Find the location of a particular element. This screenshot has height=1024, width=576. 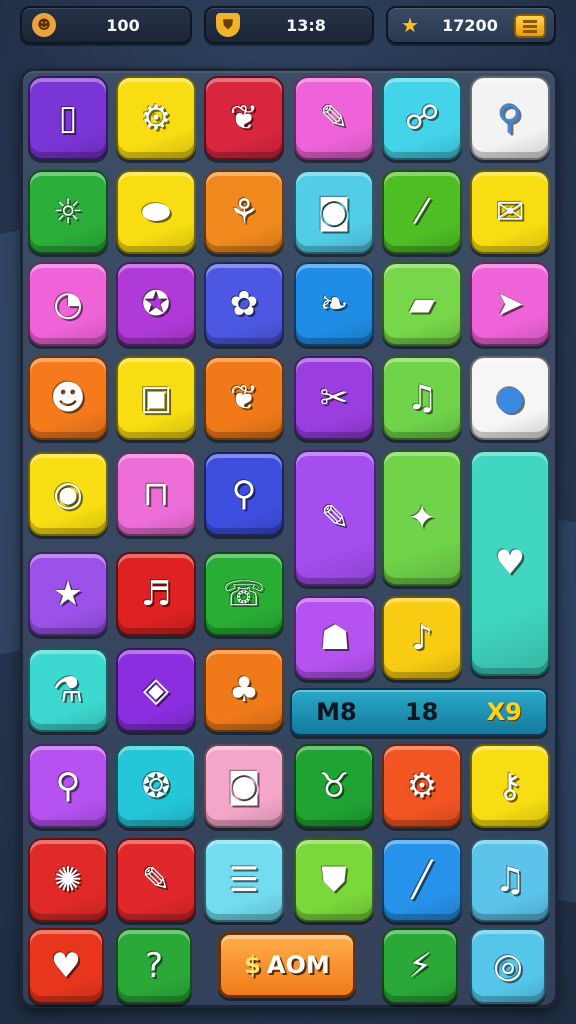

medal-icon: ◉ is located at coordinates (68, 494).